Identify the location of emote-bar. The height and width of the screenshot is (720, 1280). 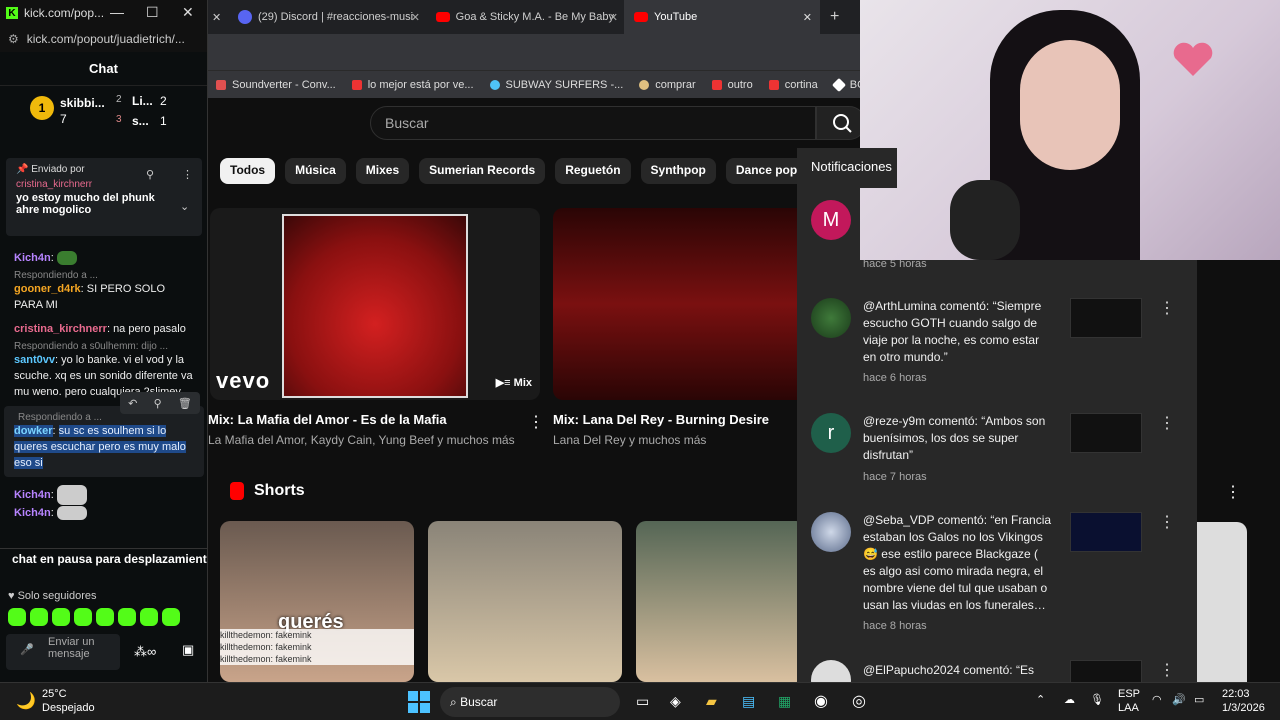
(94, 617).